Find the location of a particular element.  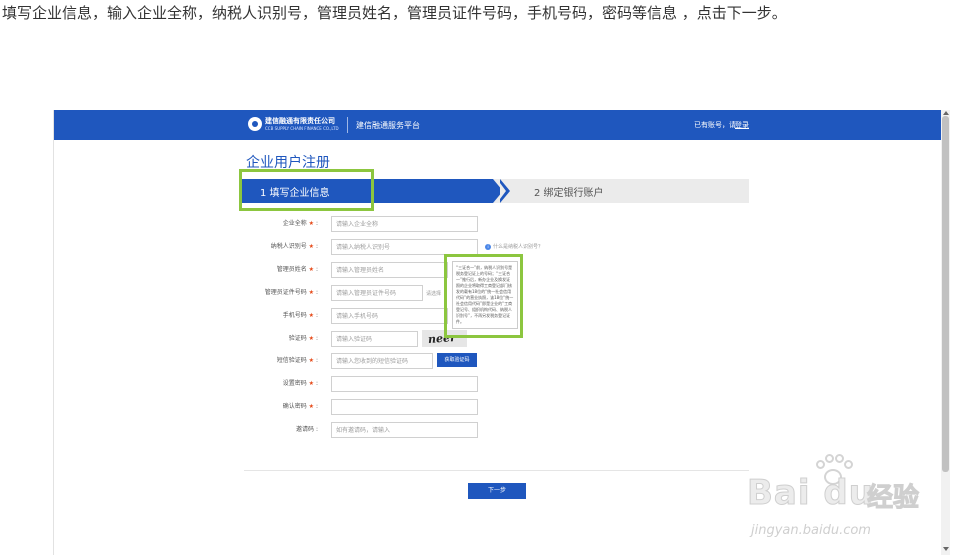

logo-subtitle: CCB SUPPLY CHAIN FINANCE CO.,LTD is located at coordinates (302, 128).